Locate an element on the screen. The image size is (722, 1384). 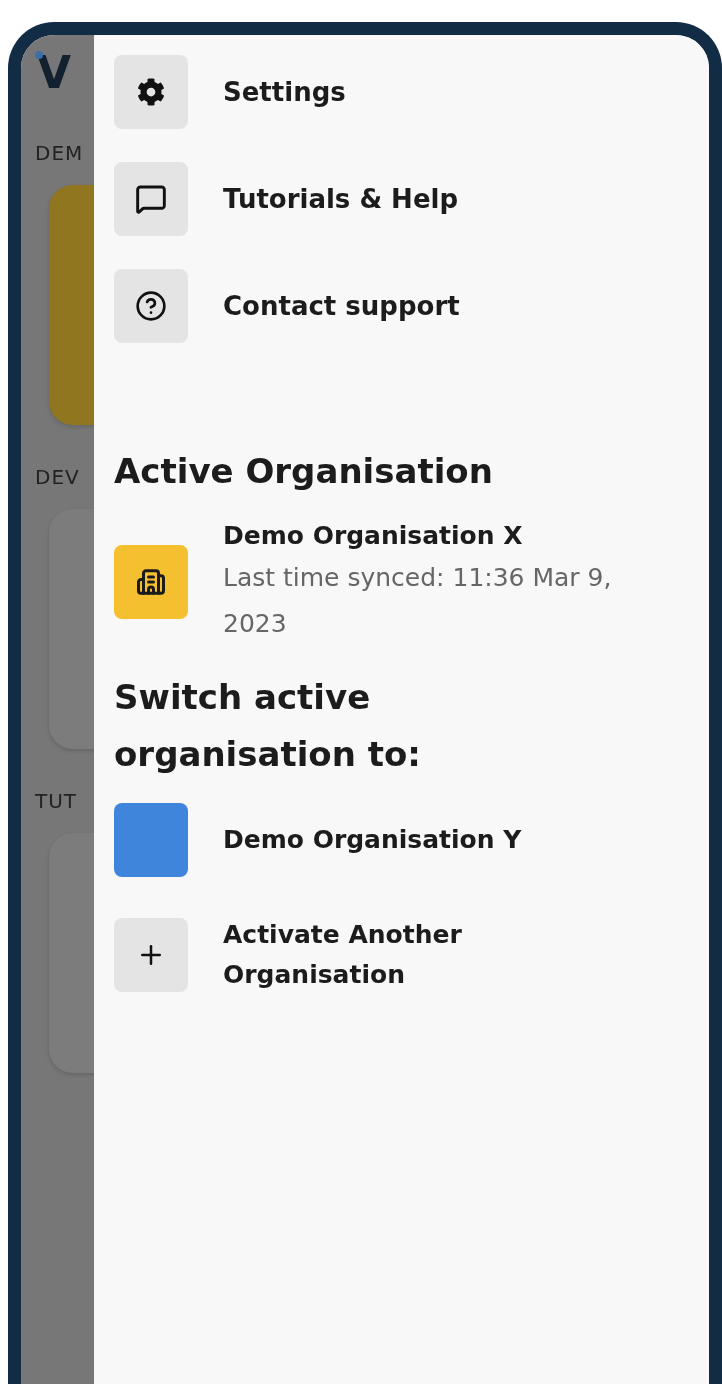
section-heading: Active Organisation is located at coordinates (304, 471).